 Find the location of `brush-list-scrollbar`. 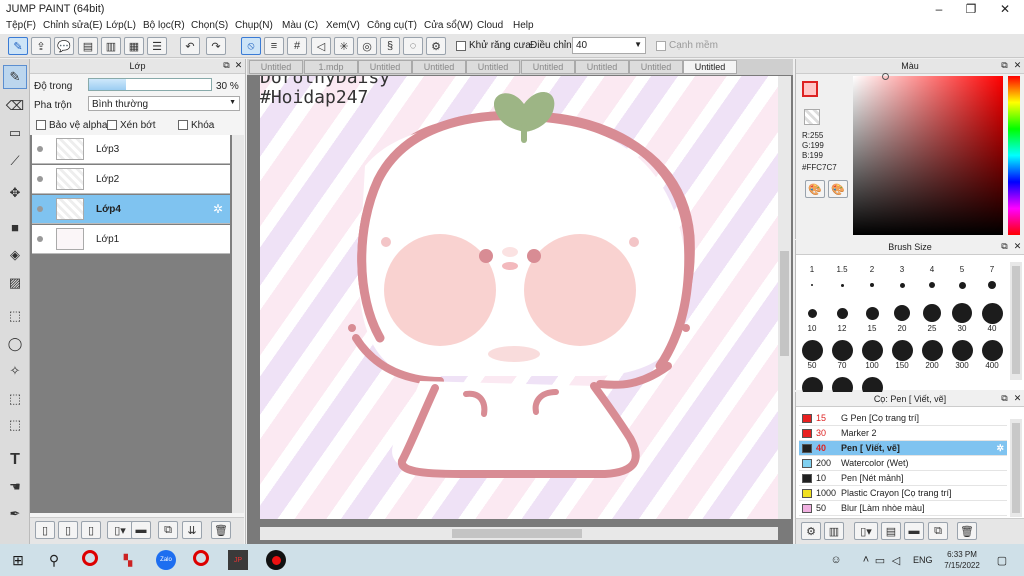

brush-list-scrollbar is located at coordinates (1016, 468).